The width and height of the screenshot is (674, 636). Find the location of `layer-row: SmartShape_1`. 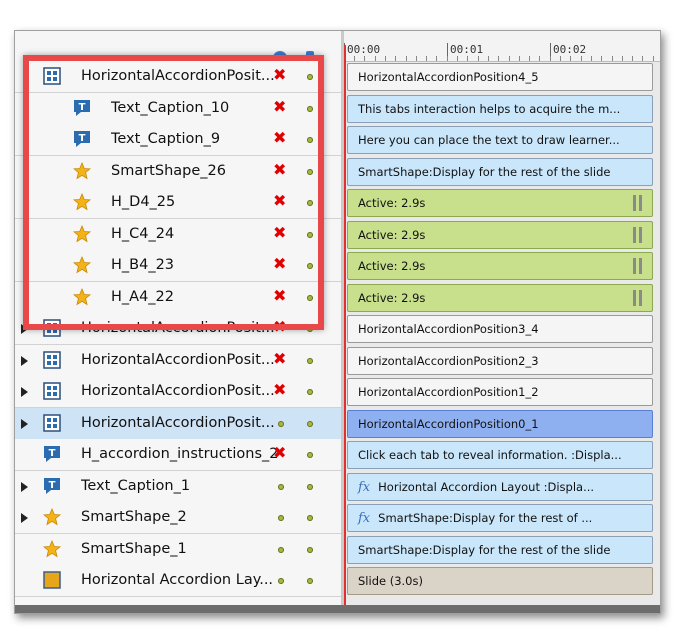

layer-row: SmartShape_1 is located at coordinates (178, 549).